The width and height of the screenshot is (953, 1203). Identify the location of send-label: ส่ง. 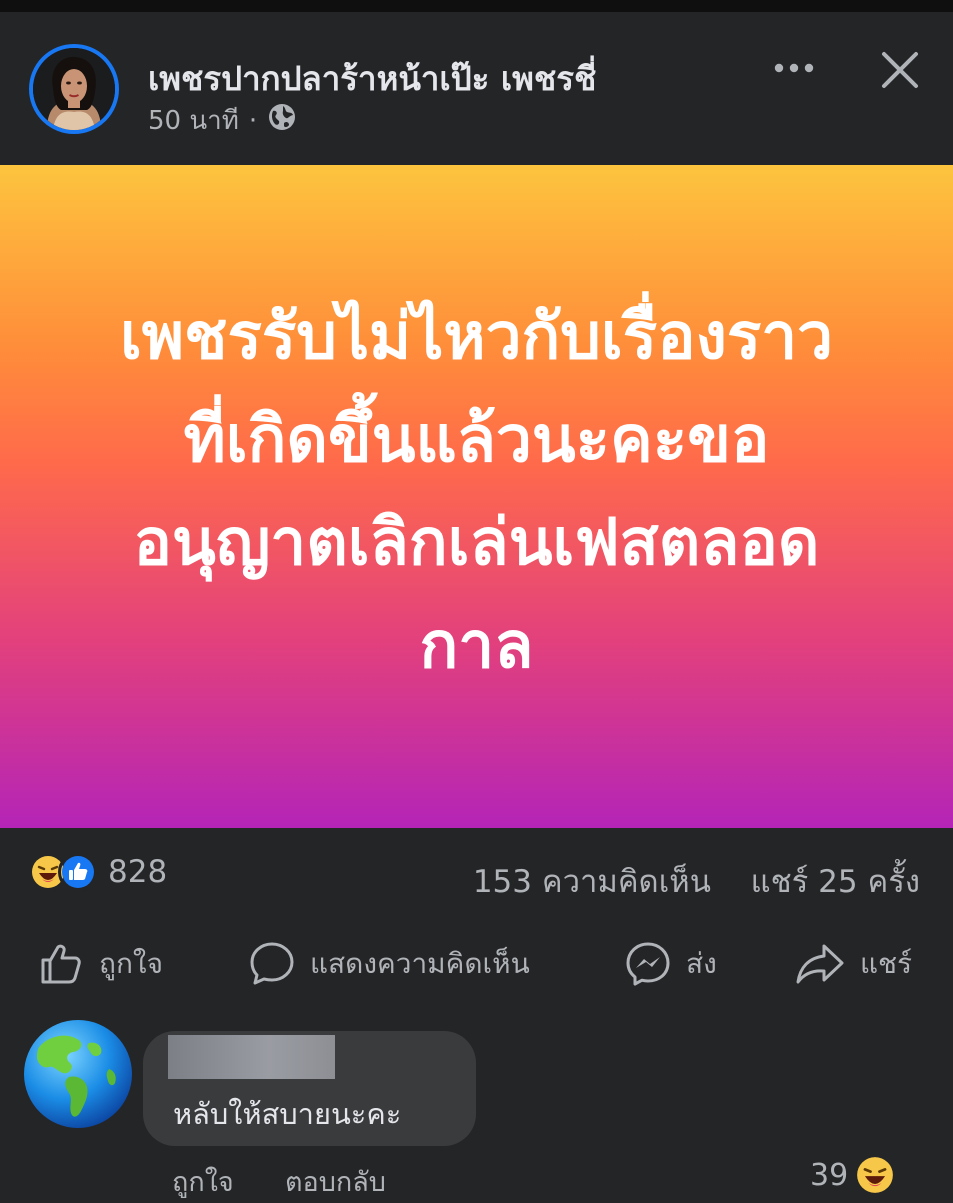
(701, 963).